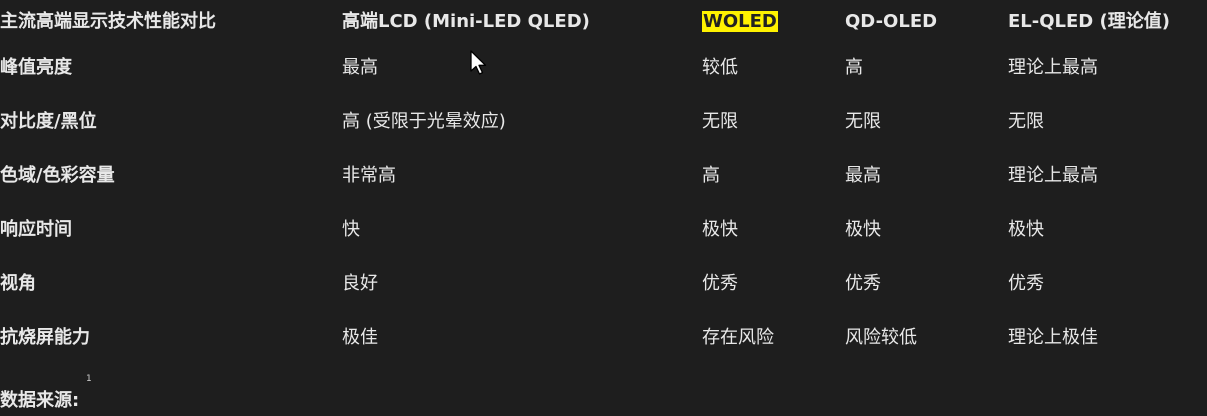 The width and height of the screenshot is (1207, 416). Describe the element at coordinates (36, 229) in the screenshot. I see `row-label: 响应时间` at that location.